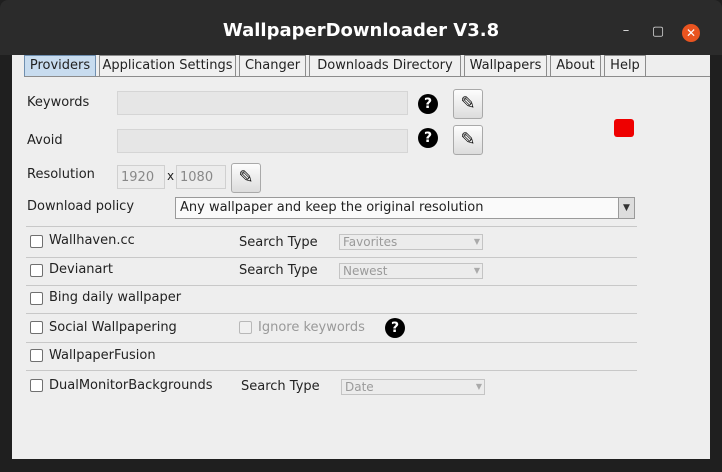 The width and height of the screenshot is (722, 472). I want to click on window-title: WallpaperDownloader V3.8, so click(361, 30).